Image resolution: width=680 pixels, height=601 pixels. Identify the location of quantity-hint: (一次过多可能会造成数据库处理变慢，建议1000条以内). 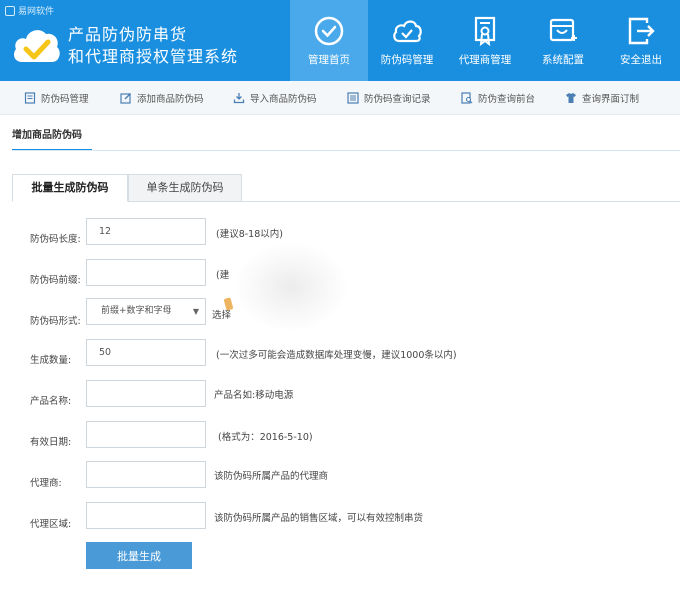
(336, 355).